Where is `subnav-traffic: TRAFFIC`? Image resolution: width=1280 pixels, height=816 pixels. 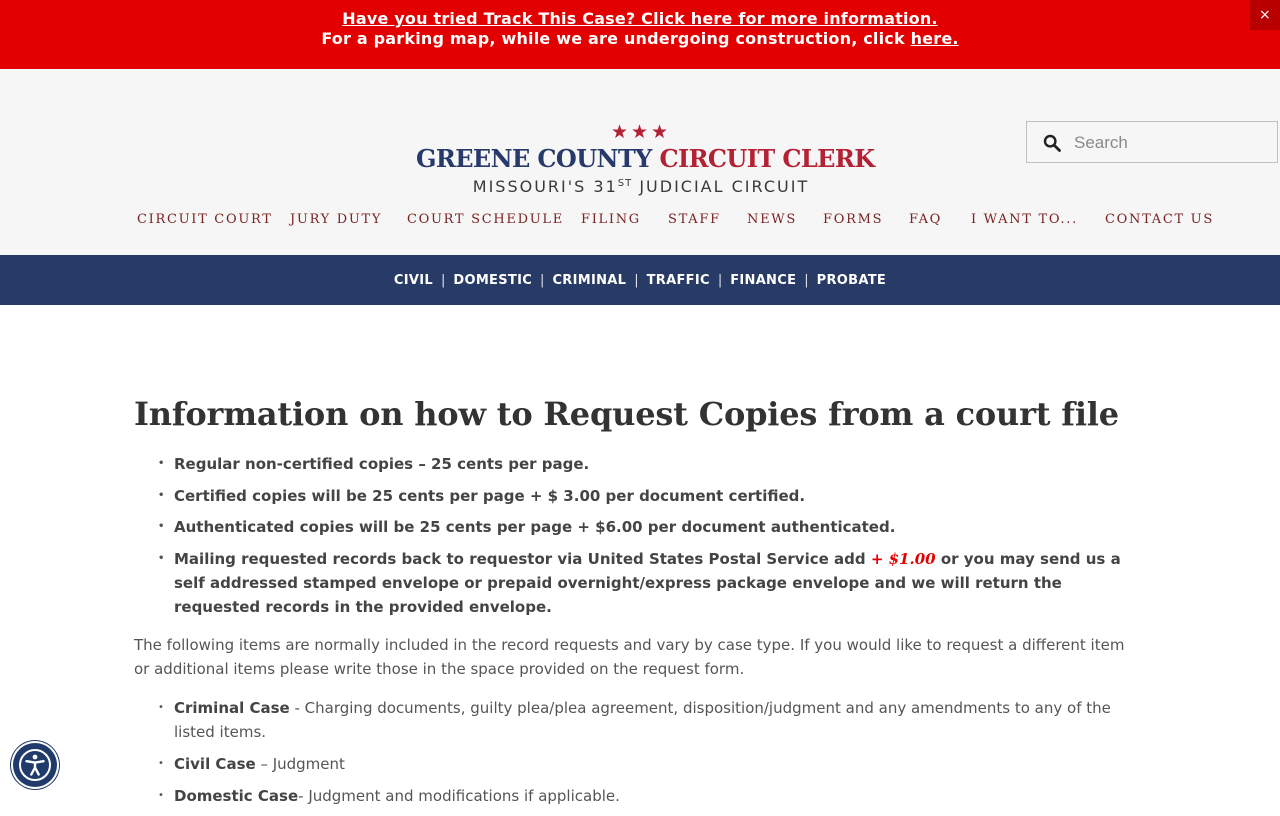 subnav-traffic: TRAFFIC is located at coordinates (678, 280).